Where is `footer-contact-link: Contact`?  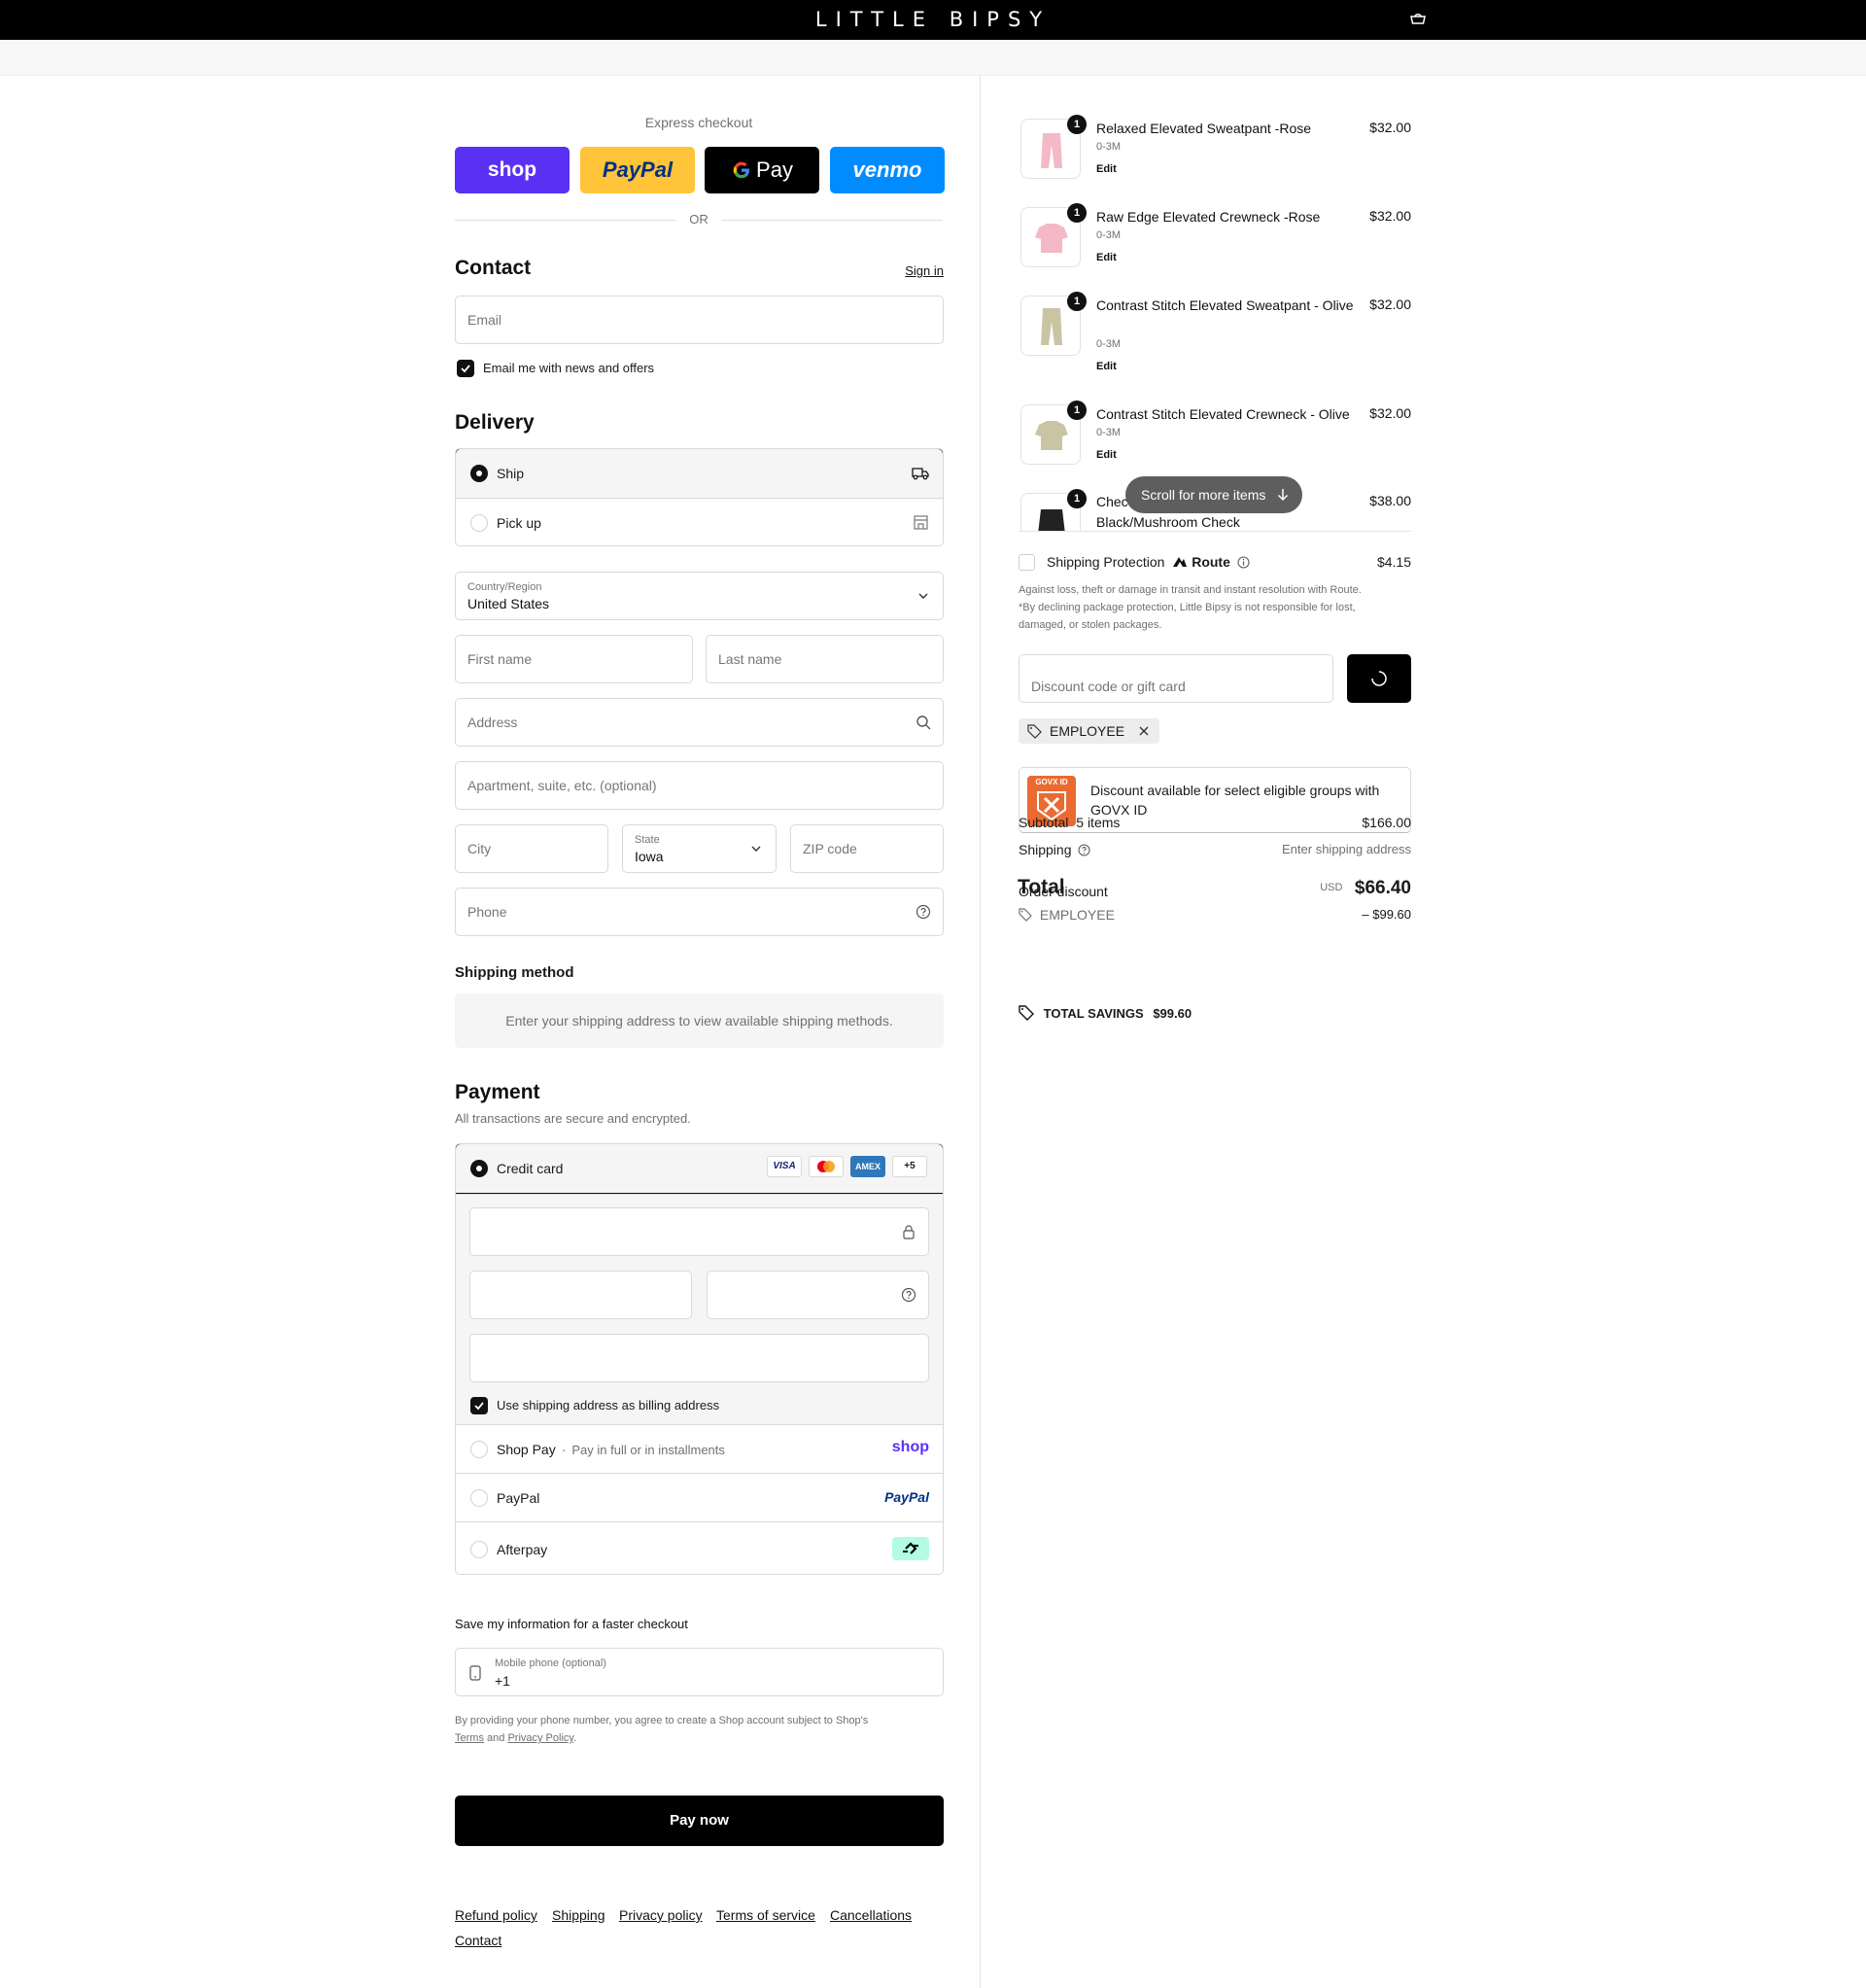
footer-contact-link: Contact is located at coordinates (478, 1941).